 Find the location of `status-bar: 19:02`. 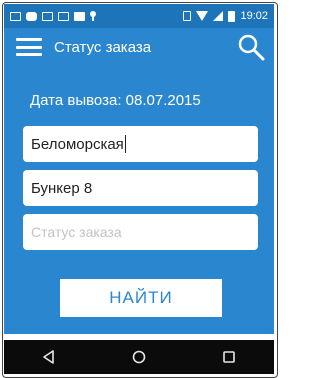

status-bar: 19:02 is located at coordinates (139, 16).